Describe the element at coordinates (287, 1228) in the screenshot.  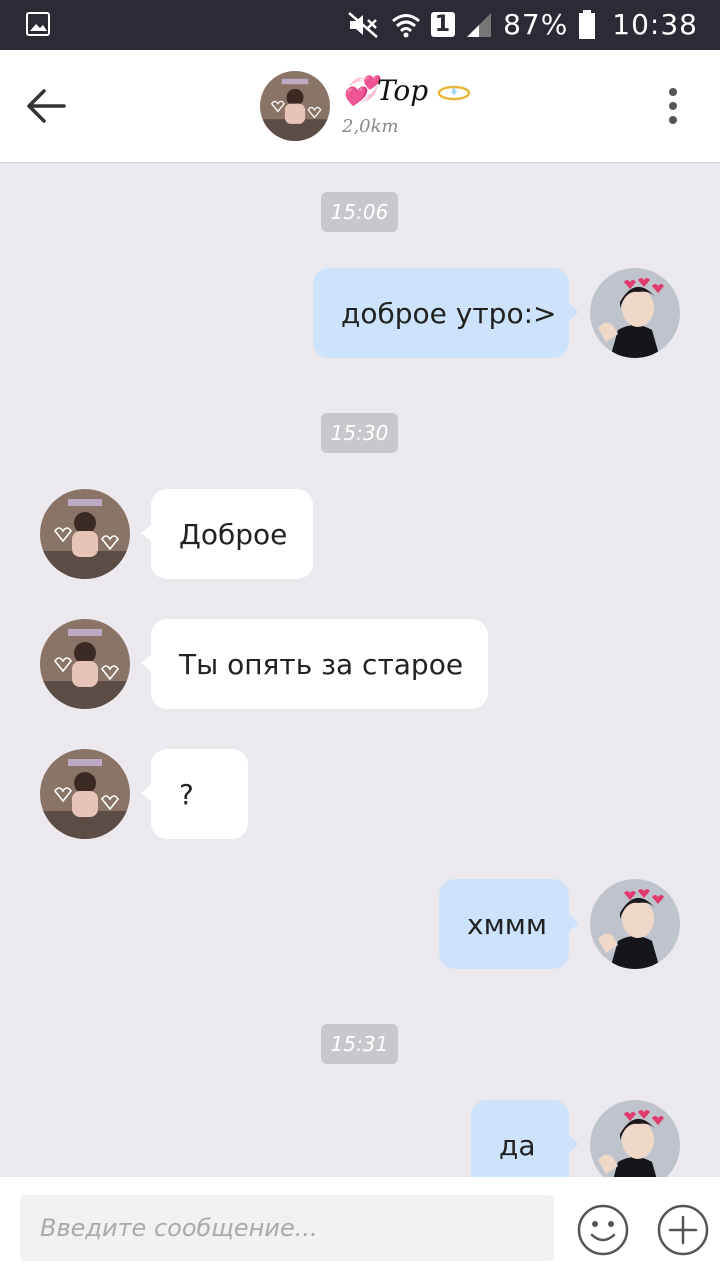
I see `message-input` at that location.